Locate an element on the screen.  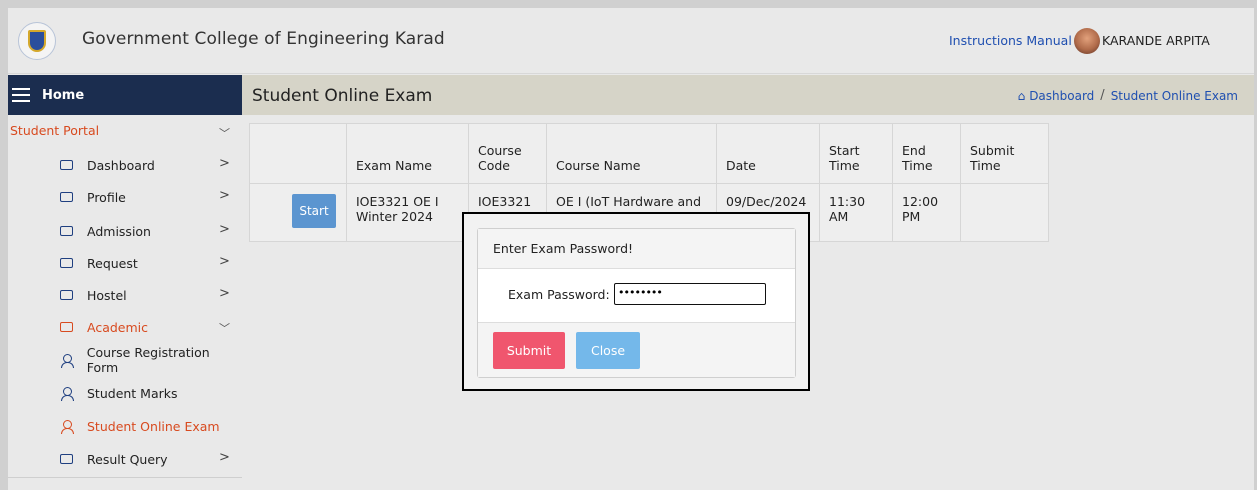
home-icon: ⌂ is located at coordinates (1021, 95).